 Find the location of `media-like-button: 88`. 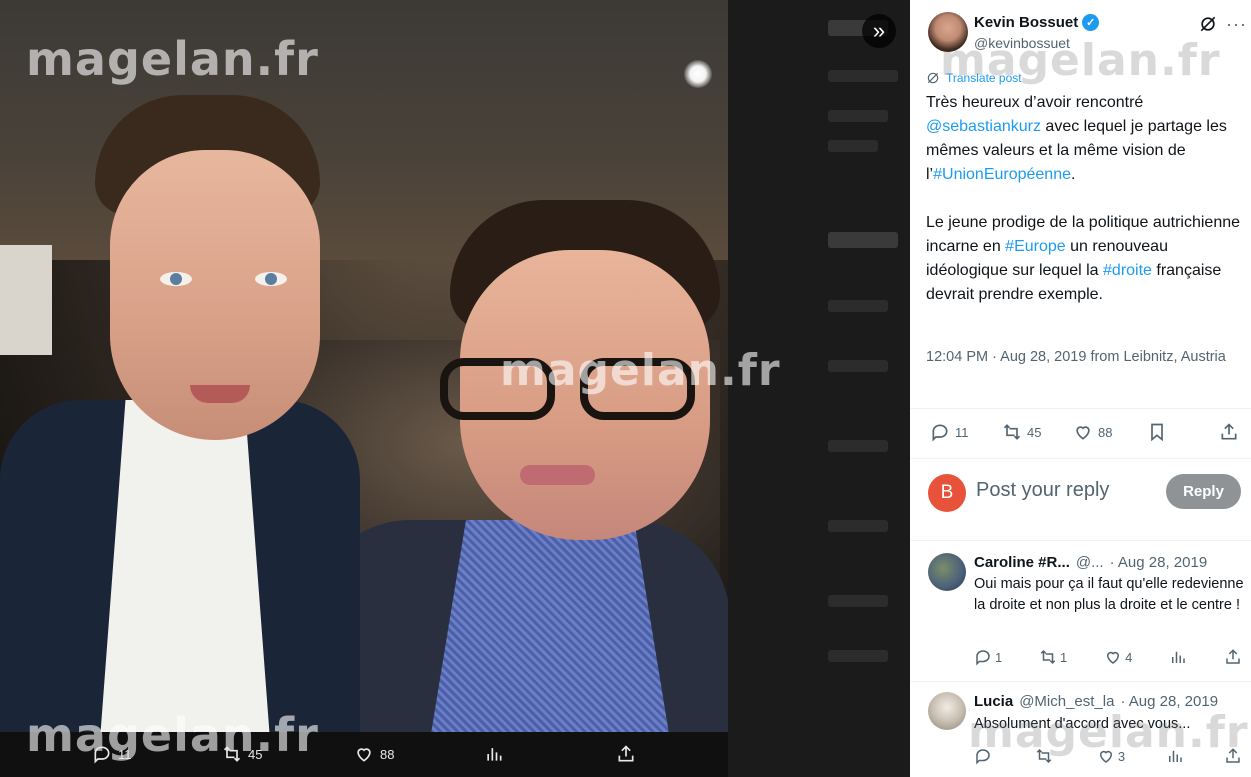

media-like-button: 88 is located at coordinates (374, 754).